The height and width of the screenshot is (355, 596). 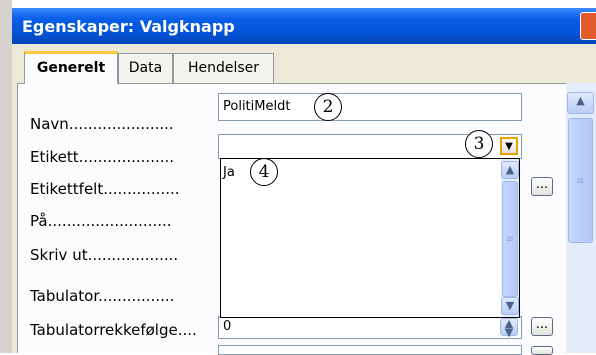 What do you see at coordinates (128, 26) in the screenshot?
I see `window-title: Egenskaper: Valgknapp` at bounding box center [128, 26].